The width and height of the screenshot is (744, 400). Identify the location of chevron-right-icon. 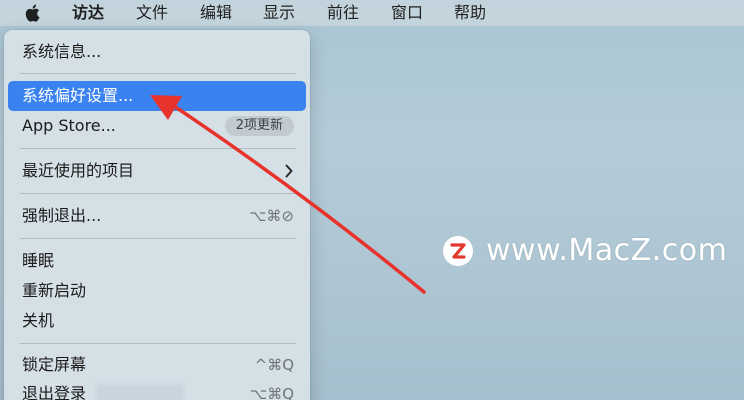
(289, 171).